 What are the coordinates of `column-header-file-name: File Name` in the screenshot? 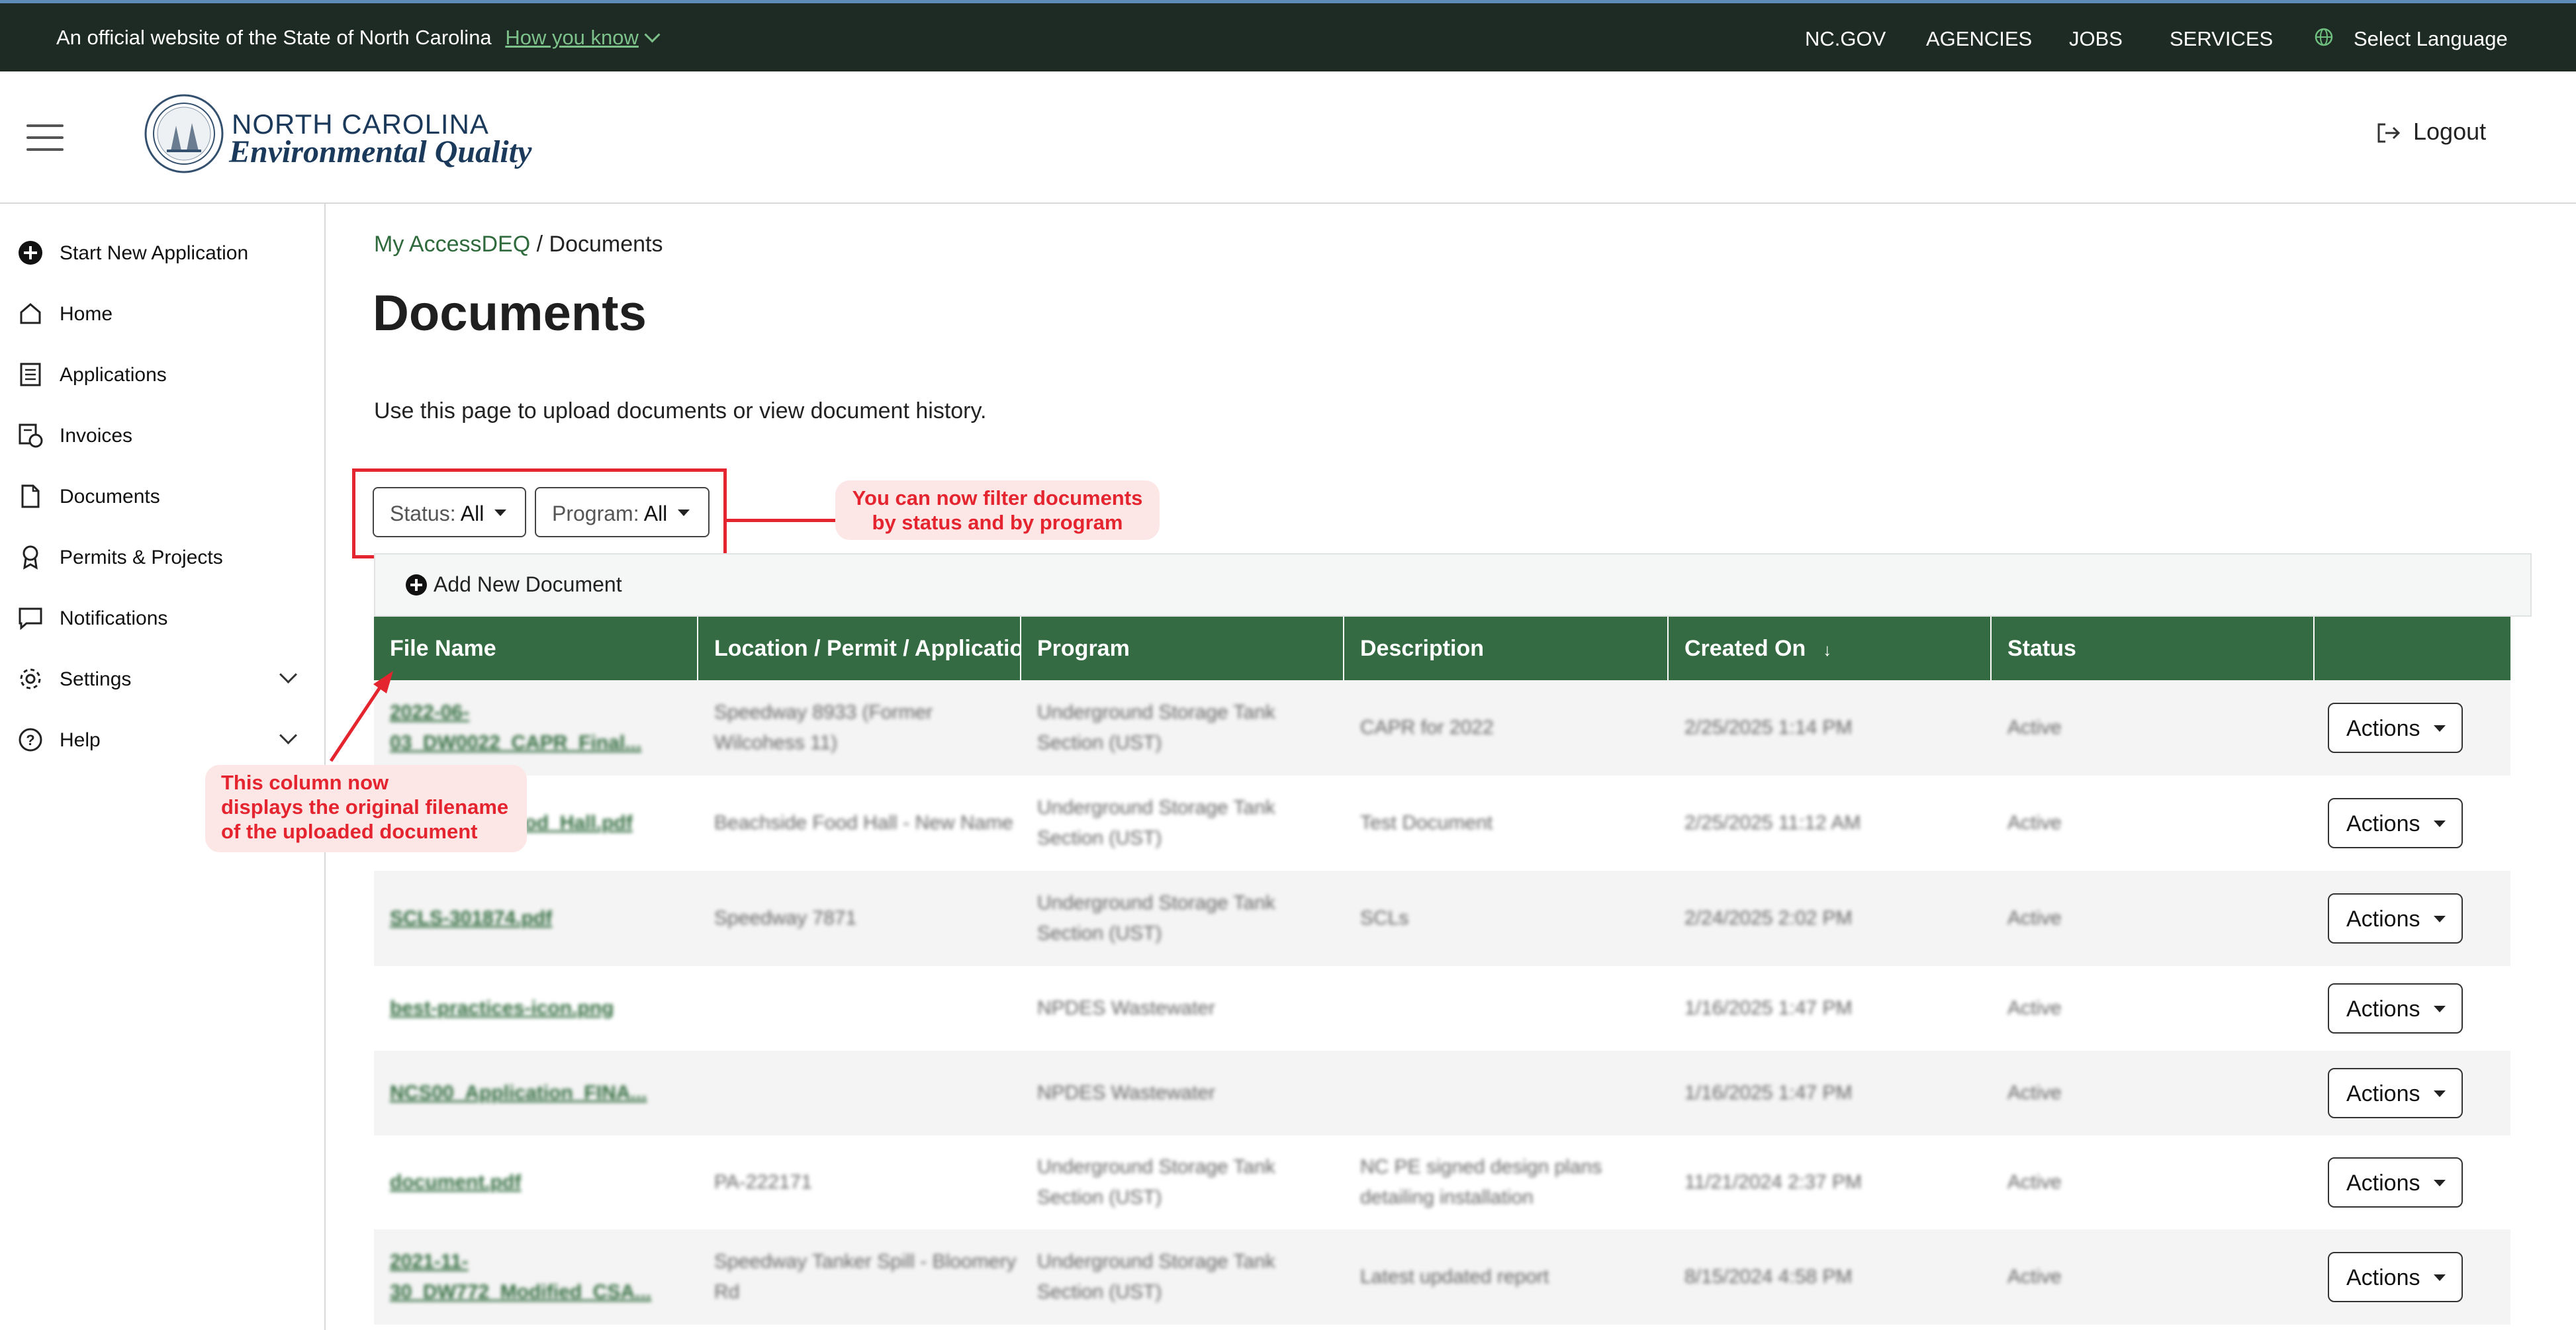 It's located at (536, 648).